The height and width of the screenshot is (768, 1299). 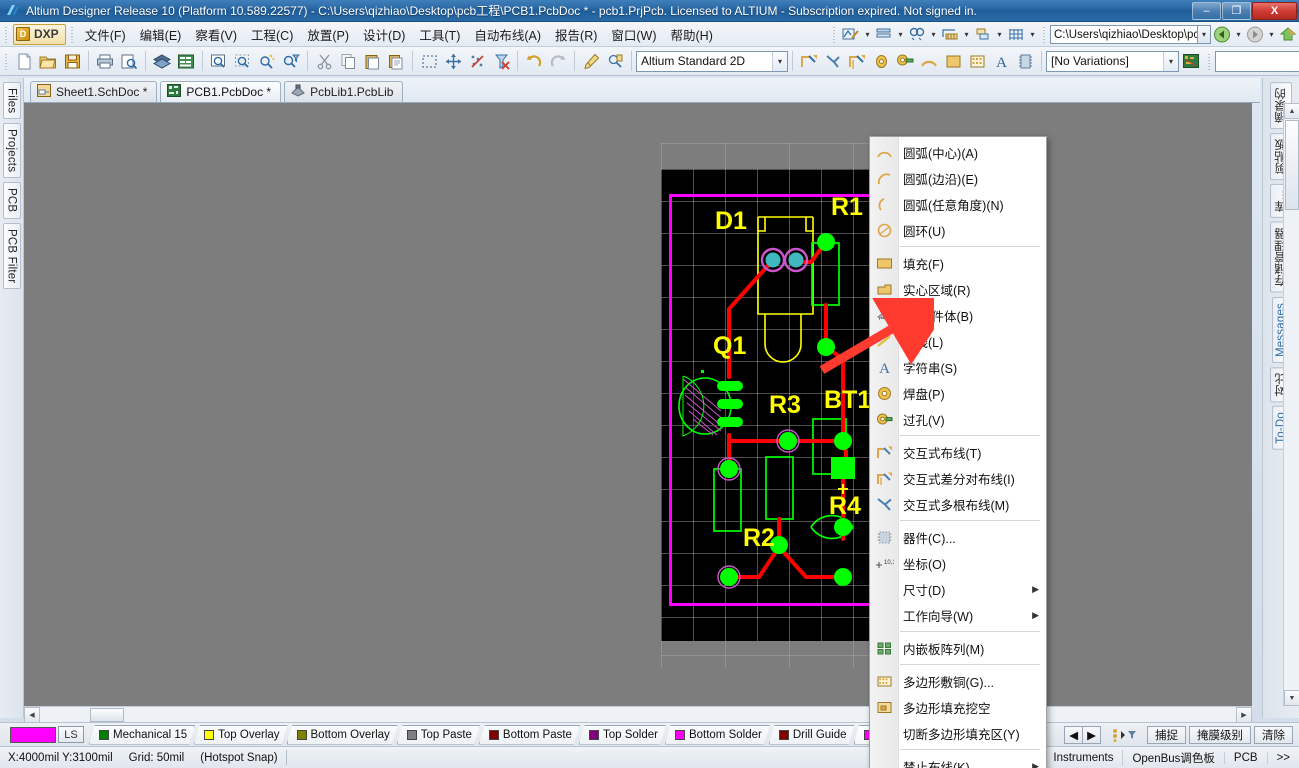 What do you see at coordinates (161, 34) in the screenshot?
I see `menu-edit: 编辑(E)` at bounding box center [161, 34].